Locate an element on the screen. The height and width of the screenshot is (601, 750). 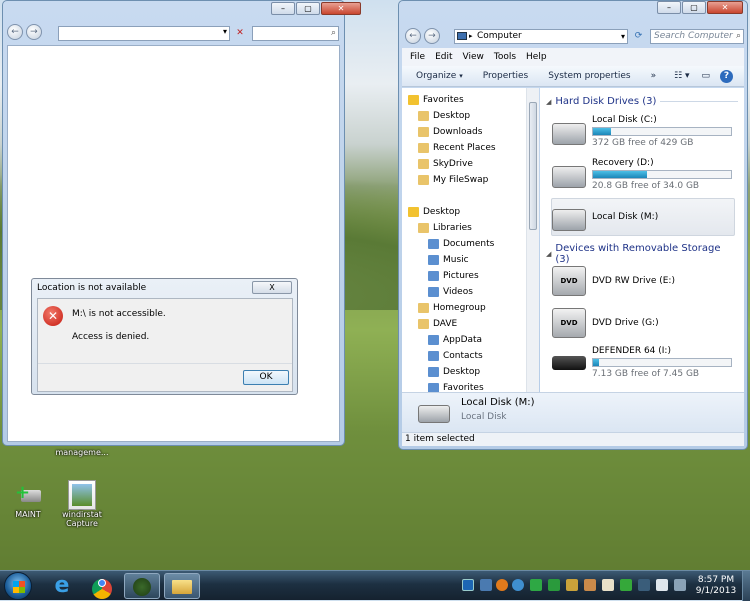
tray-icon-network is located at coordinates (644, 585).